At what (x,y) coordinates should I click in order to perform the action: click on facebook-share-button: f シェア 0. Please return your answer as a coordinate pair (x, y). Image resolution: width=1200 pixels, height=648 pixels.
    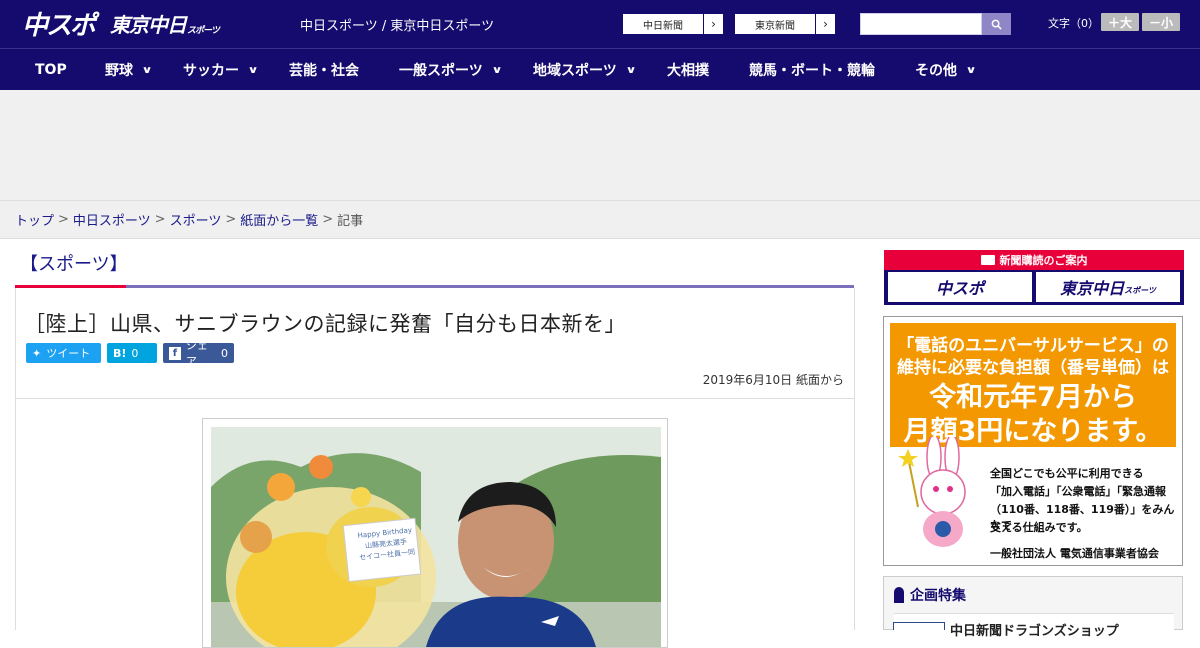
    Looking at the image, I should click on (198, 353).